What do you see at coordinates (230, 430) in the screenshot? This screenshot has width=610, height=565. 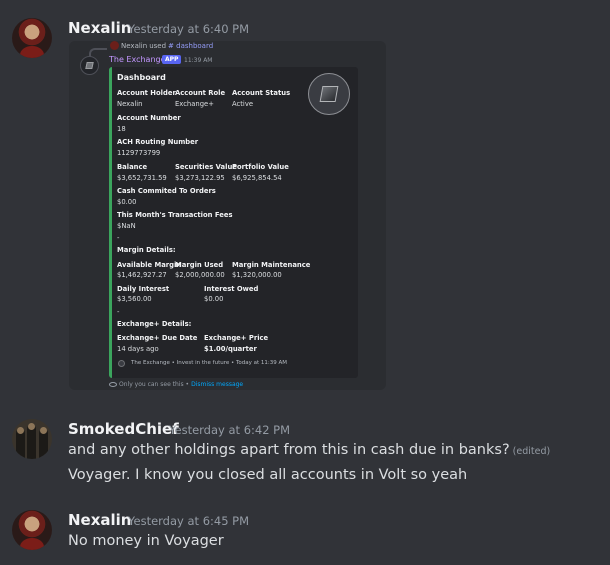 I see `timestamp: Yesterday at 6:42 PM` at bounding box center [230, 430].